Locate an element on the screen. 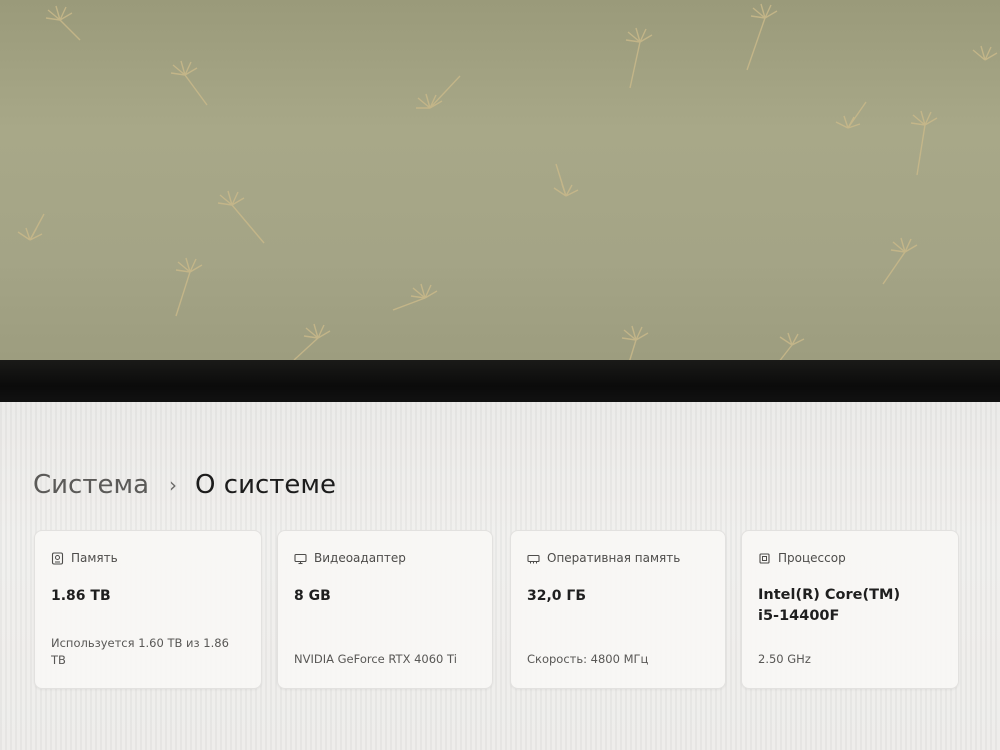 This screenshot has height=750, width=1000. card-title: Память is located at coordinates (94, 558).